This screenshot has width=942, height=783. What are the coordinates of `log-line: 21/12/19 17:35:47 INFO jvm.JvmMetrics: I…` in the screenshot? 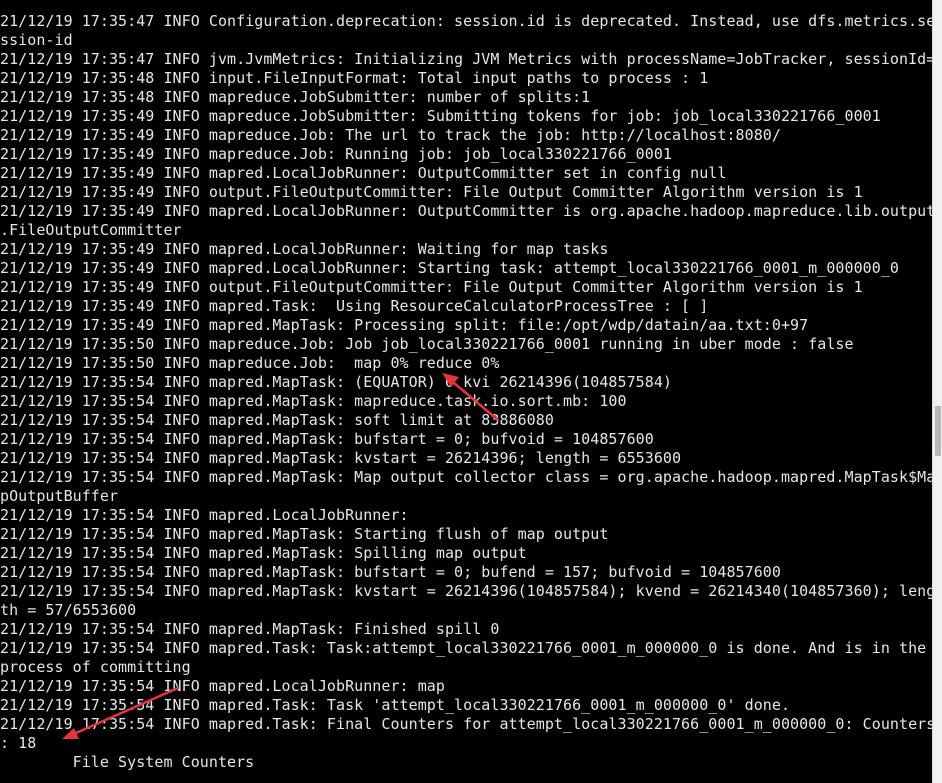 It's located at (466, 59).